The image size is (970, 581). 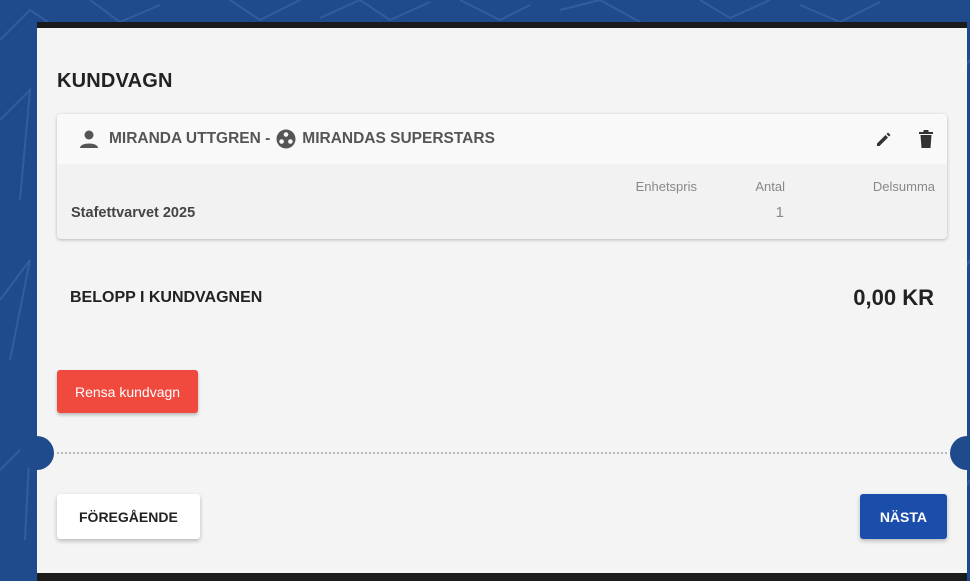 I want to click on total-amount: 0,00 KR, so click(x=893, y=297).